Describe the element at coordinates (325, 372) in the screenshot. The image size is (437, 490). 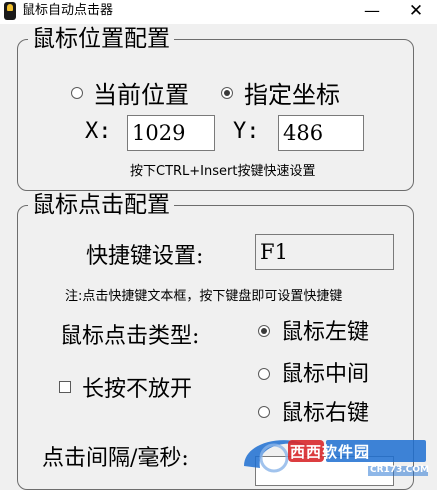
I see `radio-middle-button-label: 鼠标中间` at that location.